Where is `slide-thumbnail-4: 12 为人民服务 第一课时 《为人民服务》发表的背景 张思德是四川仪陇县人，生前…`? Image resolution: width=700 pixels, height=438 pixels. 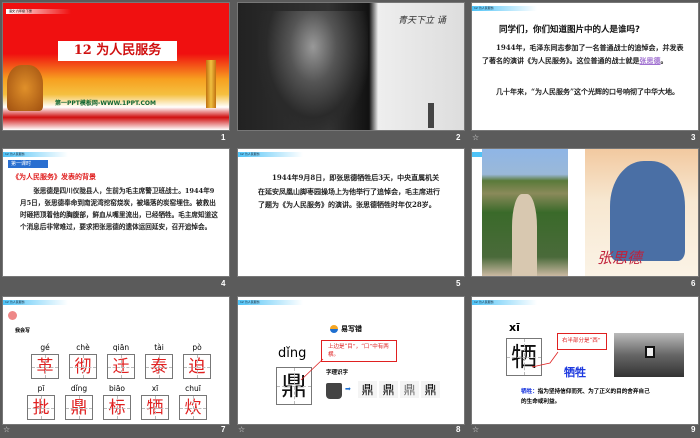
slide-thumbnail-4: 12 为人民服务 第一课时 《为人民服务》发表的背景 张思德是四川仪陇县人，生前… is located at coordinates (116, 212).